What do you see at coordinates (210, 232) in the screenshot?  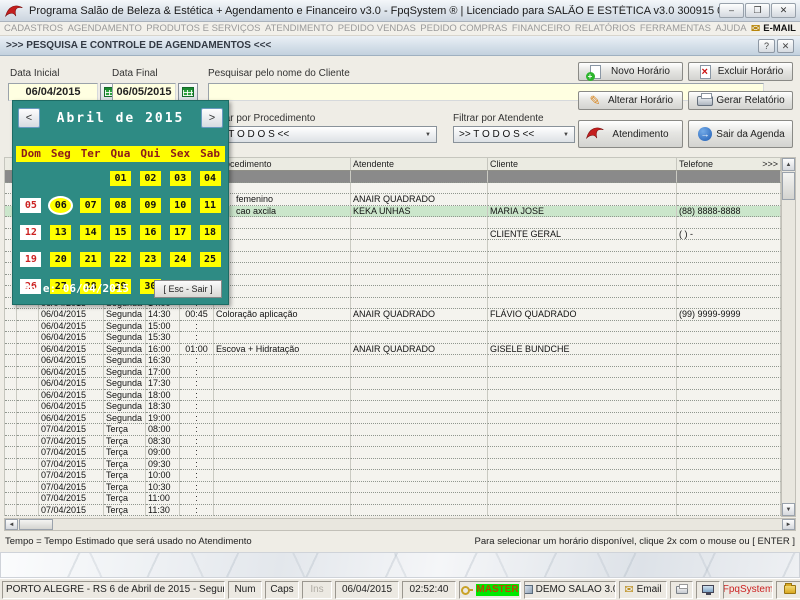 I see `calendar-day-18: 18` at bounding box center [210, 232].